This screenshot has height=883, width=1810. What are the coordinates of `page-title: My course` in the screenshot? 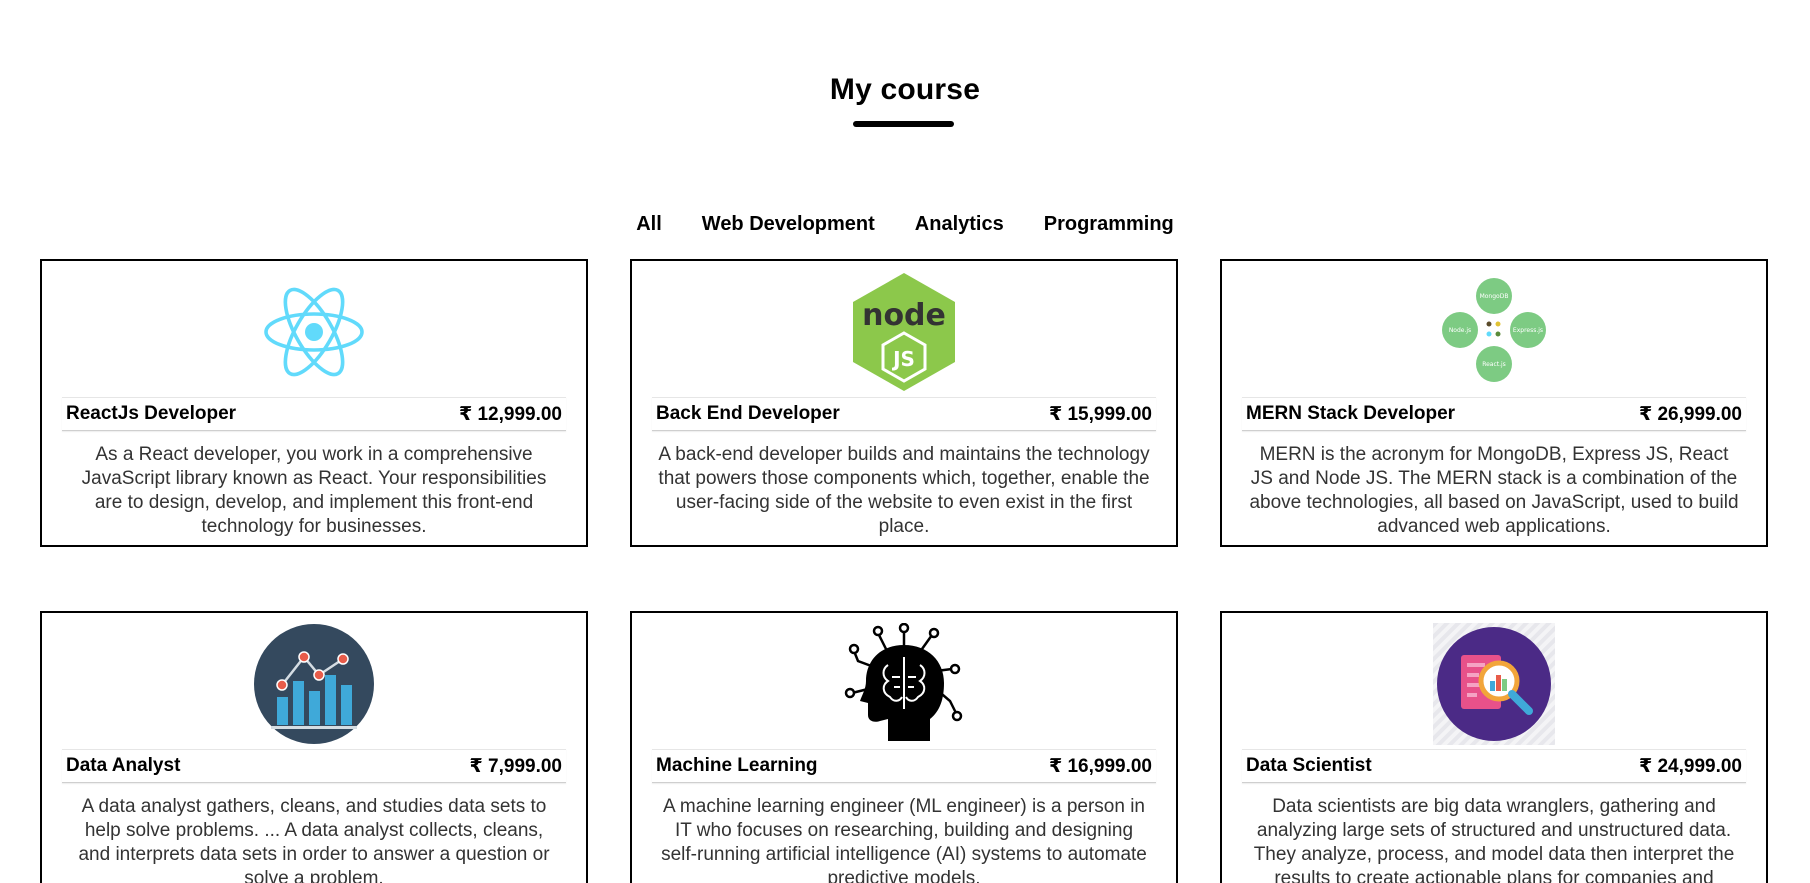 It's located at (905, 89).